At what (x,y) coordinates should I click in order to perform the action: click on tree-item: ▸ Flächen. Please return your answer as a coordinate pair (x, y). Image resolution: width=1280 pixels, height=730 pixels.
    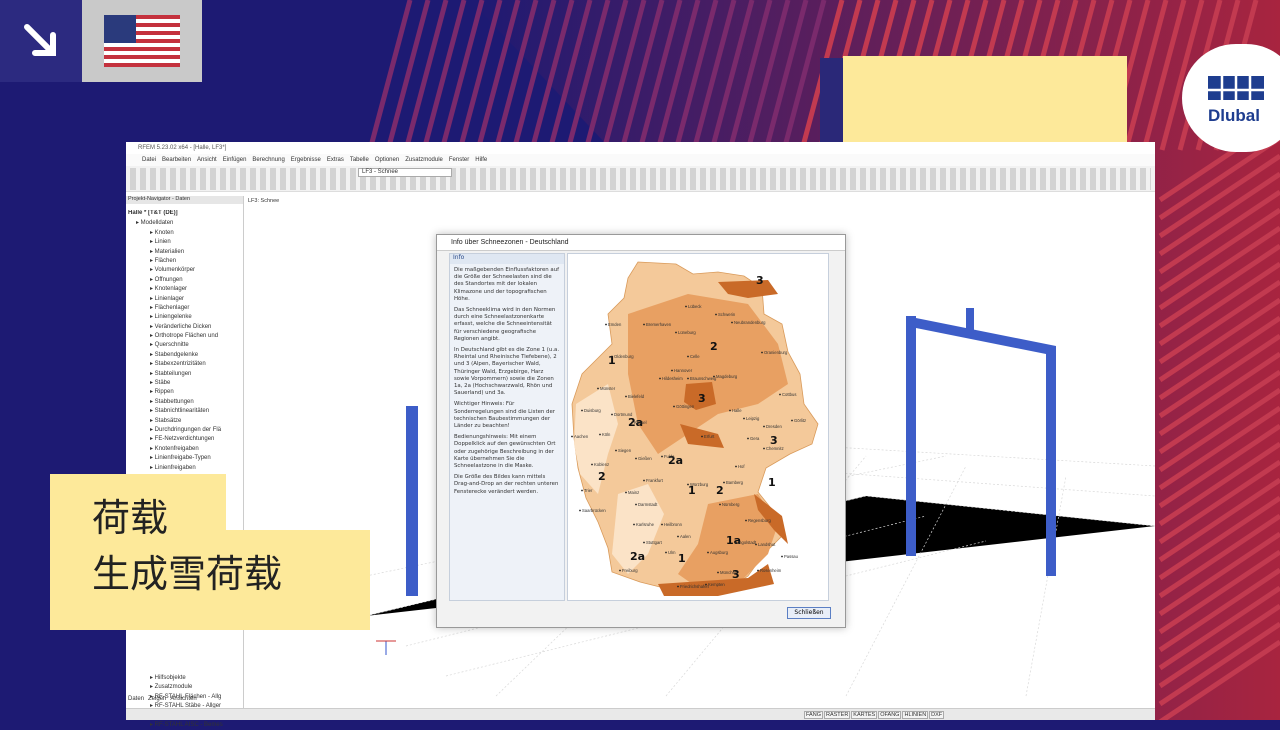
    Looking at the image, I should click on (182, 261).